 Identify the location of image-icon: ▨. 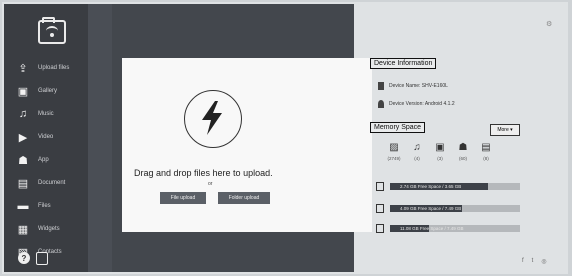
(394, 147).